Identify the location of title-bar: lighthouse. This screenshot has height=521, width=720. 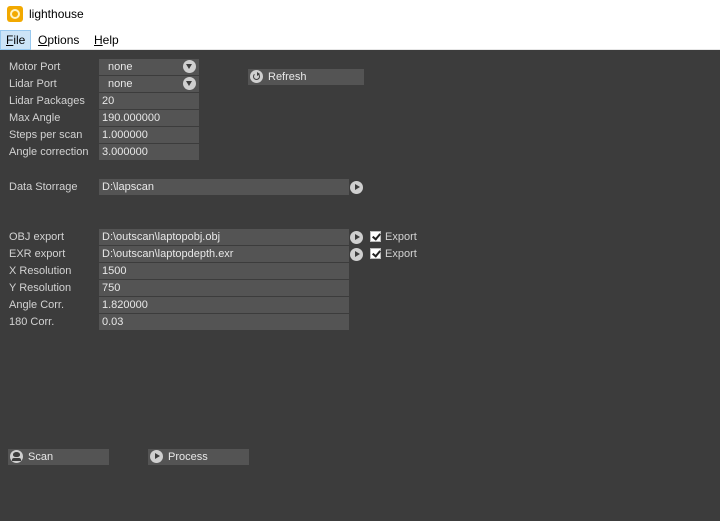
(360, 15).